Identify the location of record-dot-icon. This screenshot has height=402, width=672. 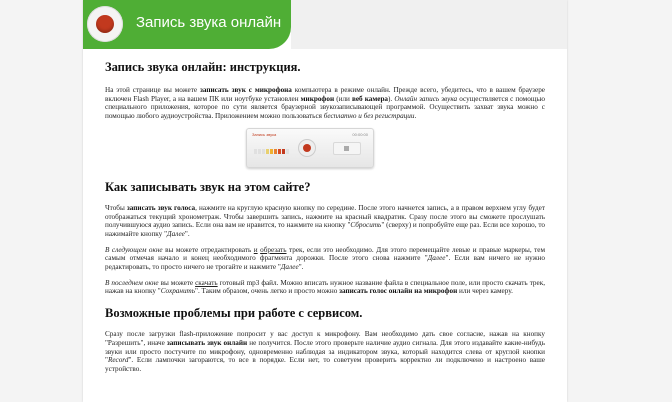
(105, 24).